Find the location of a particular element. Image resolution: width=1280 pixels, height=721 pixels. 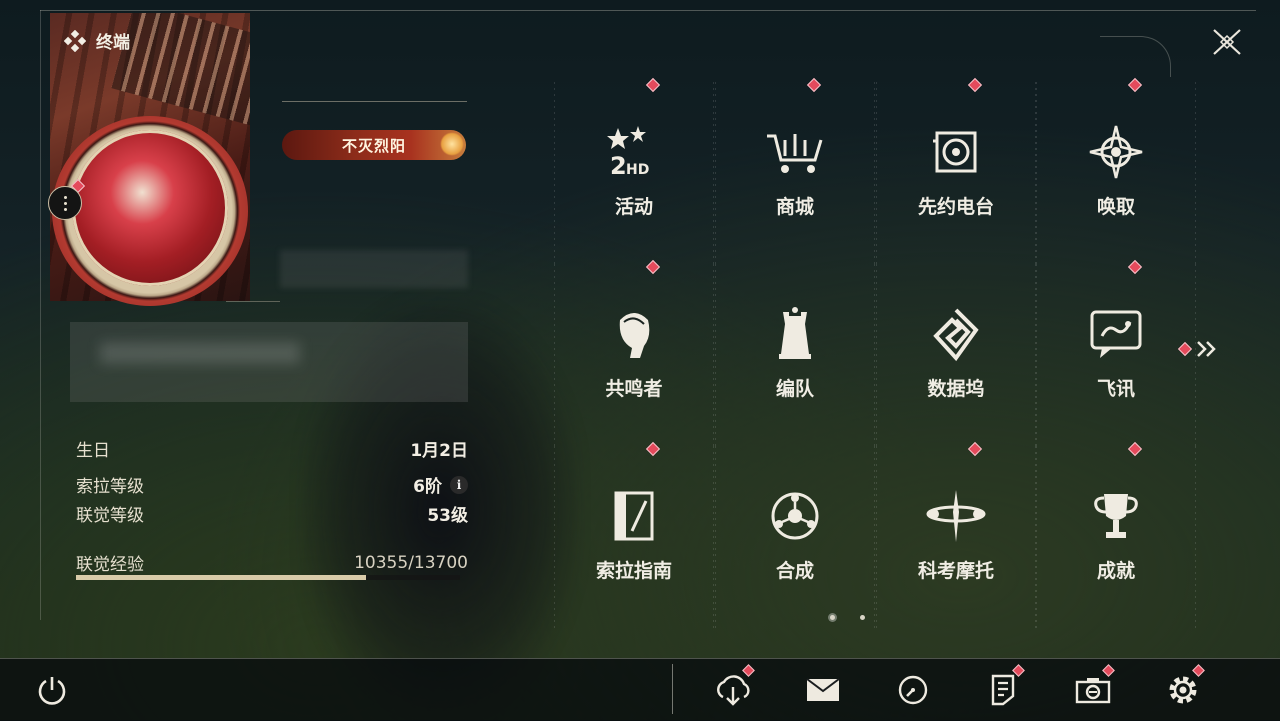

sun-emblem-icon is located at coordinates (452, 144).